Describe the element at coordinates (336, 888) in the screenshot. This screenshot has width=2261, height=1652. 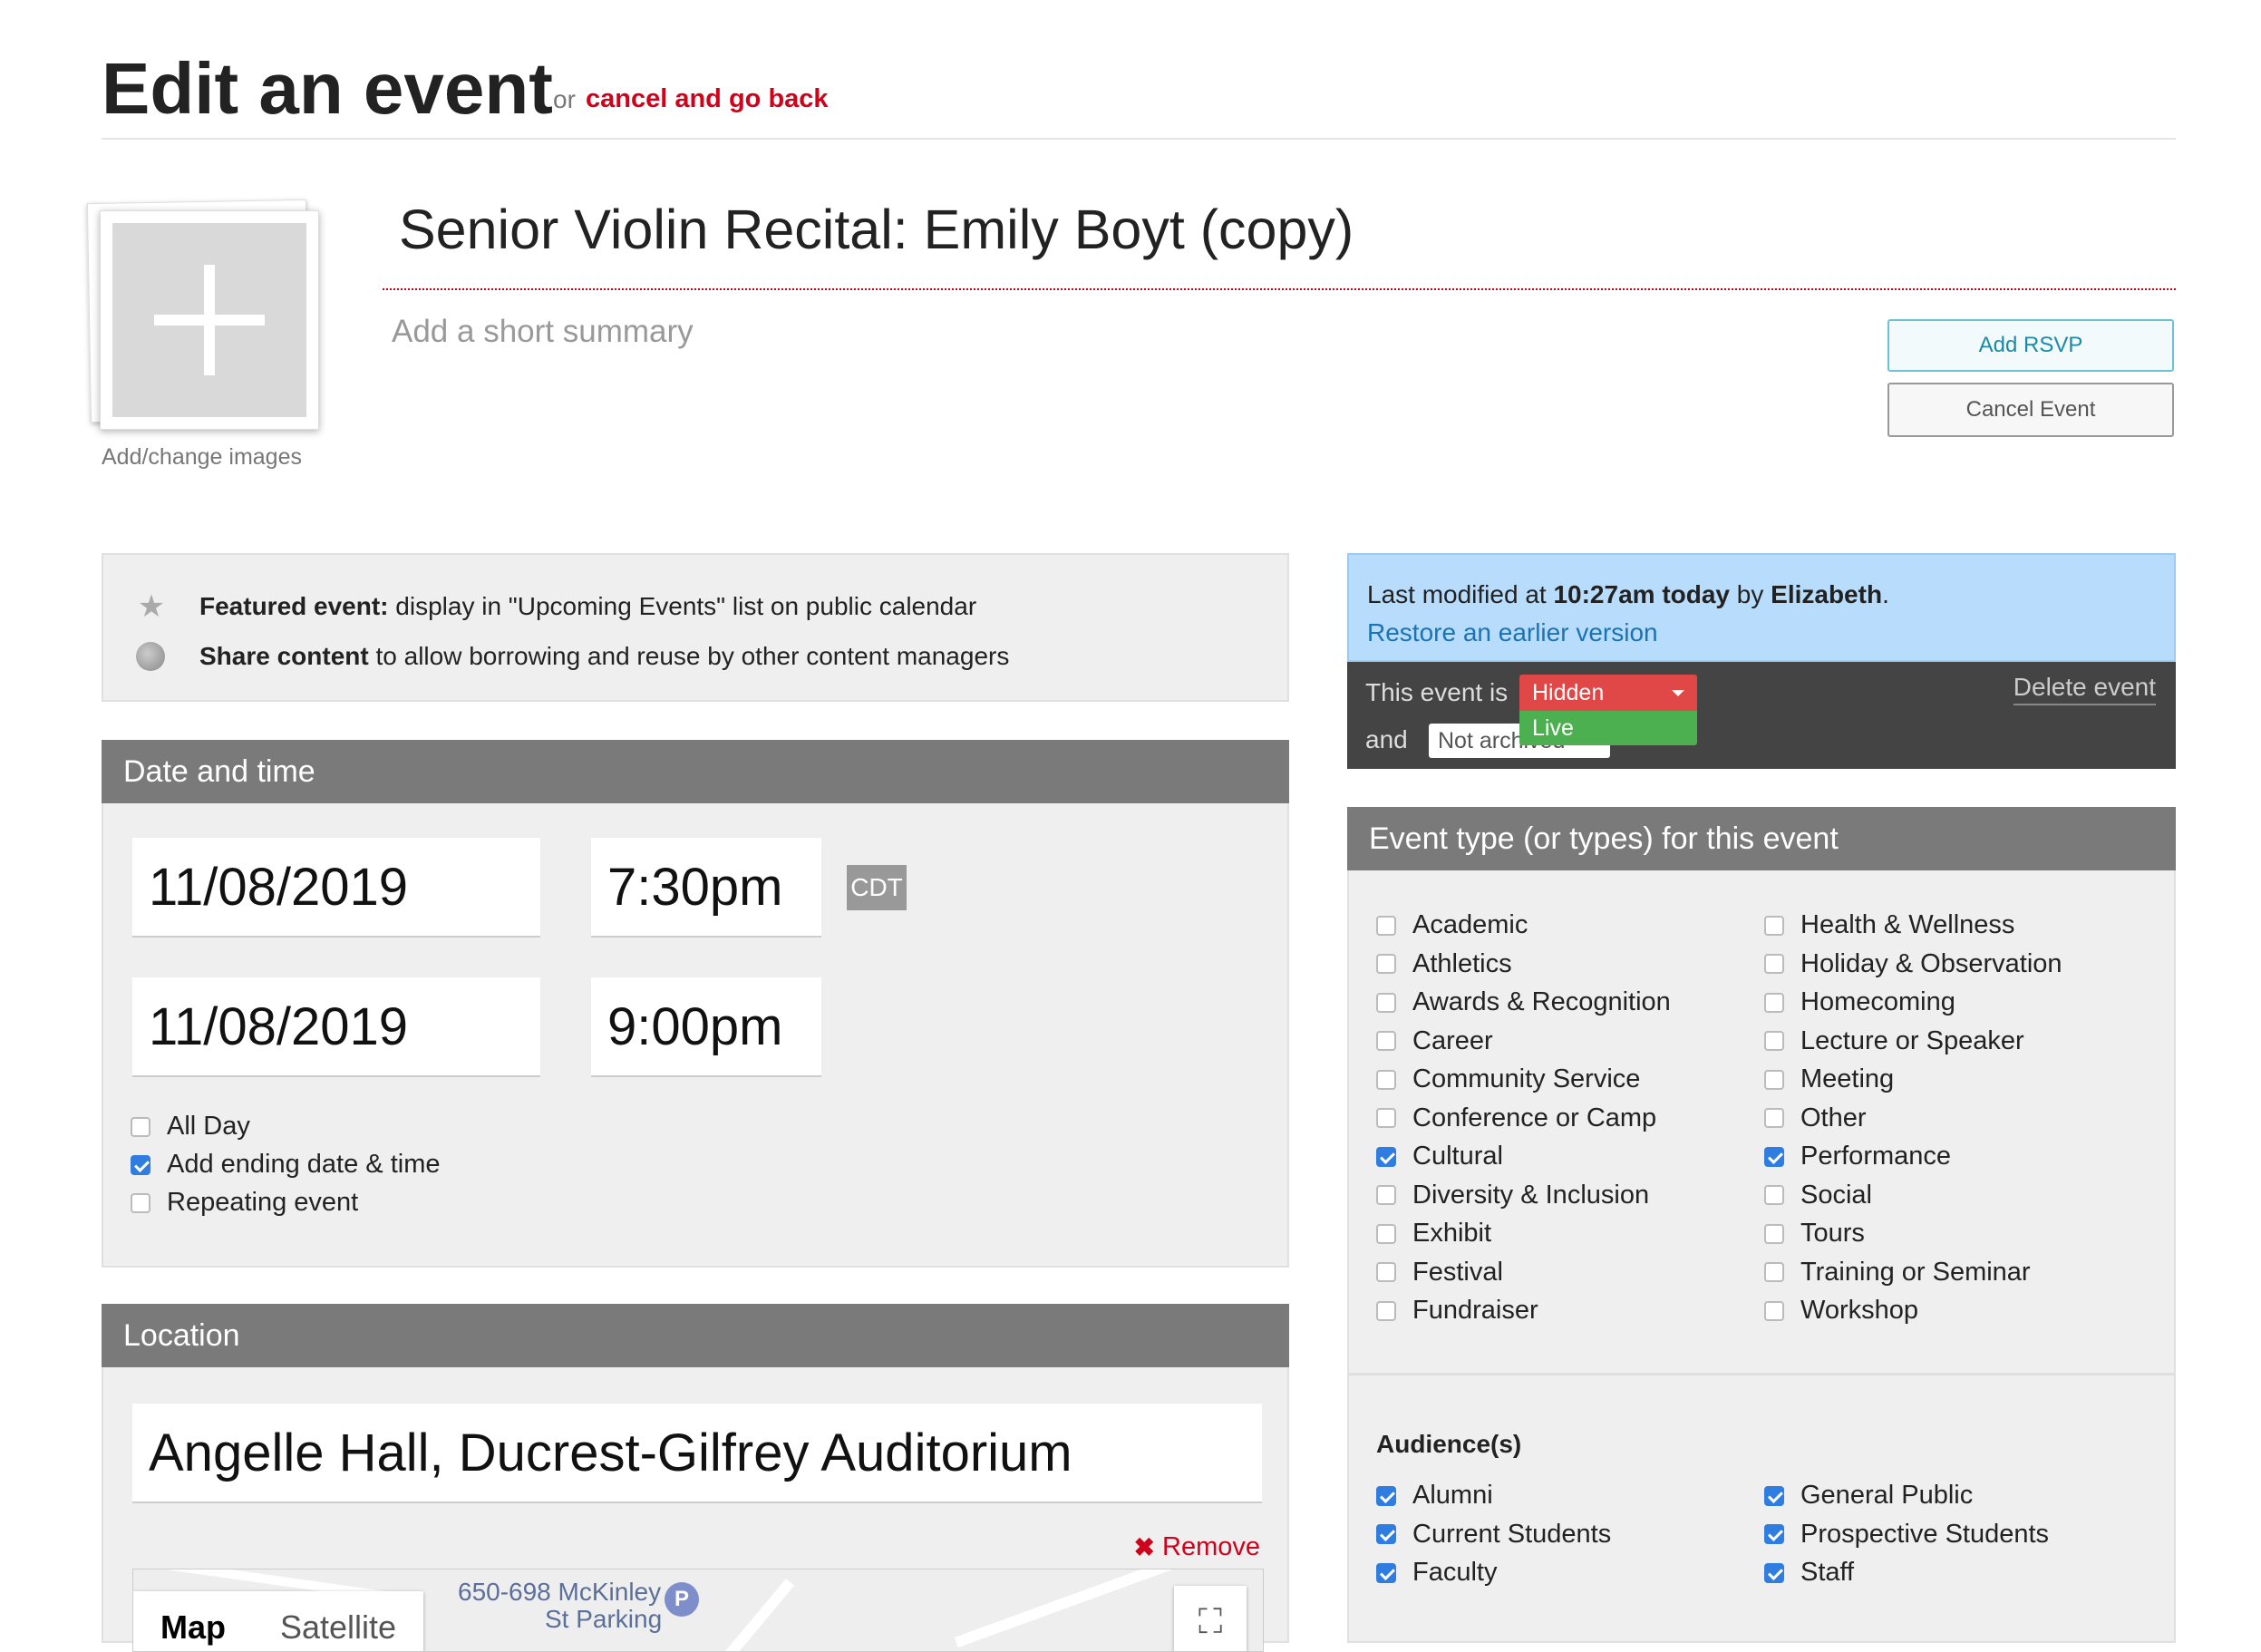
I see `start-date-input: 11/08/2019` at that location.